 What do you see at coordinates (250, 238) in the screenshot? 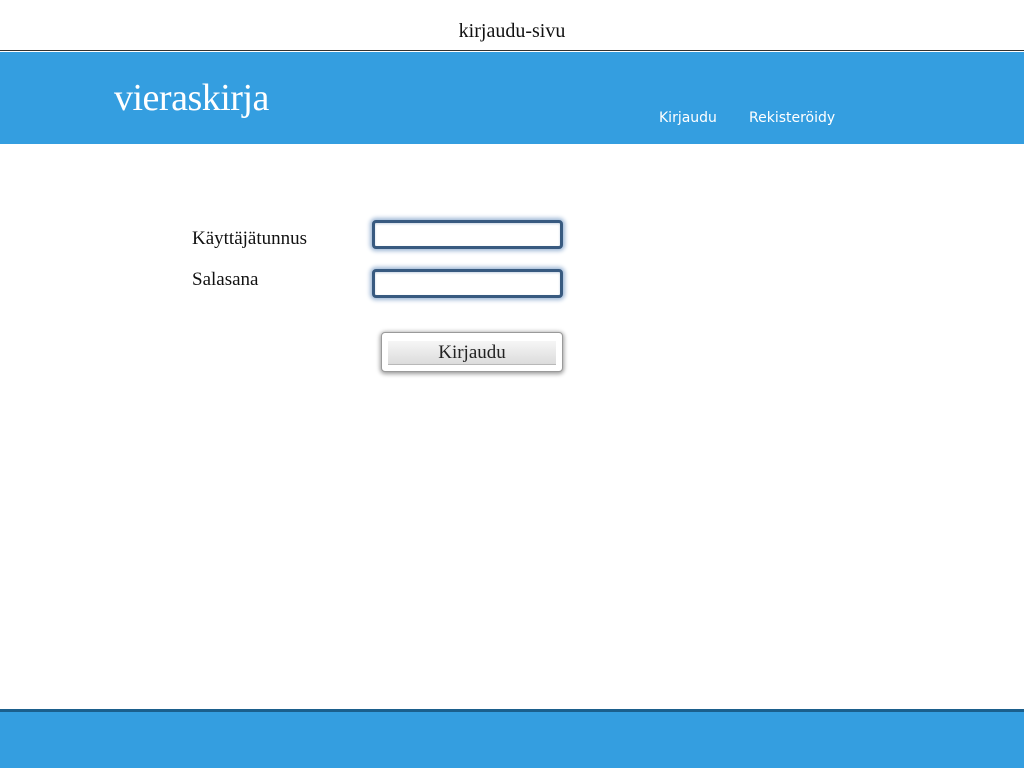
I see `username-label: Käyttäjätunnus` at bounding box center [250, 238].